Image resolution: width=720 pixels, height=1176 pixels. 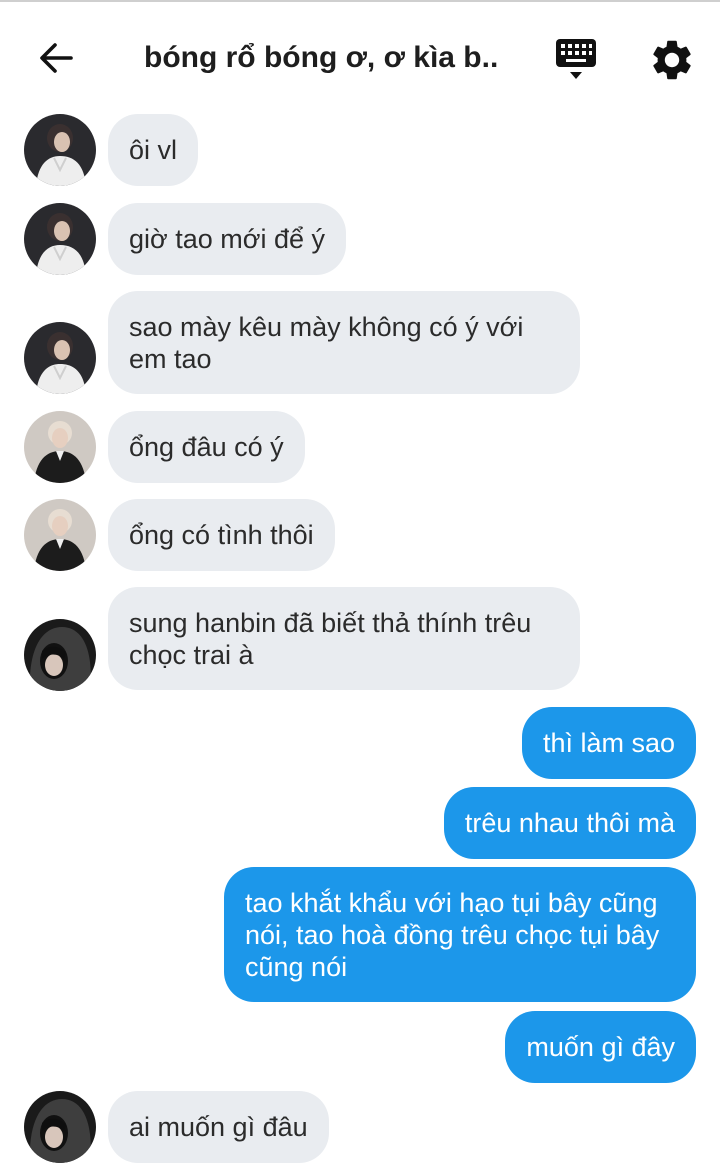 I want to click on message-text: ai muốn gì đâu, so click(x=218, y=1127).